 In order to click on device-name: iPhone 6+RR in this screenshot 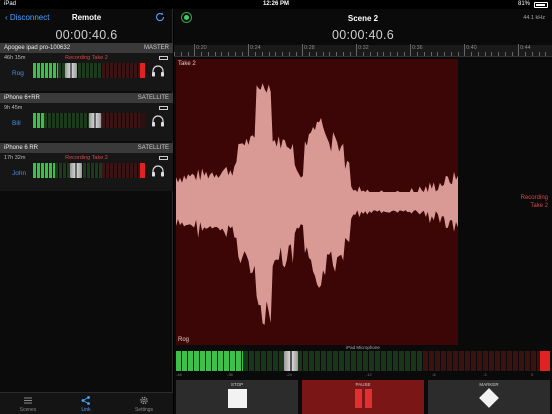, I will do `click(22, 98)`.